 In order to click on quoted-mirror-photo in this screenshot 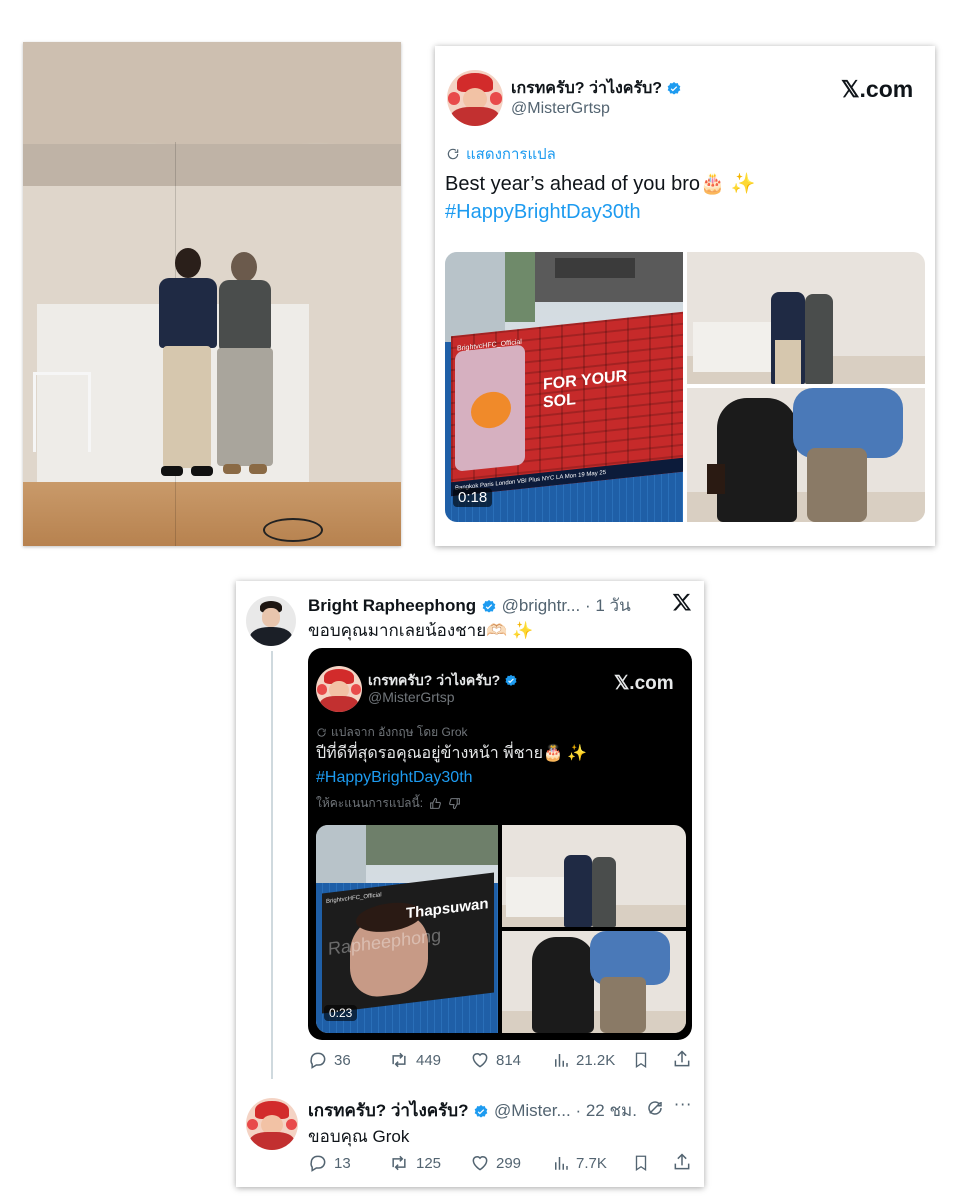, I will do `click(594, 876)`.